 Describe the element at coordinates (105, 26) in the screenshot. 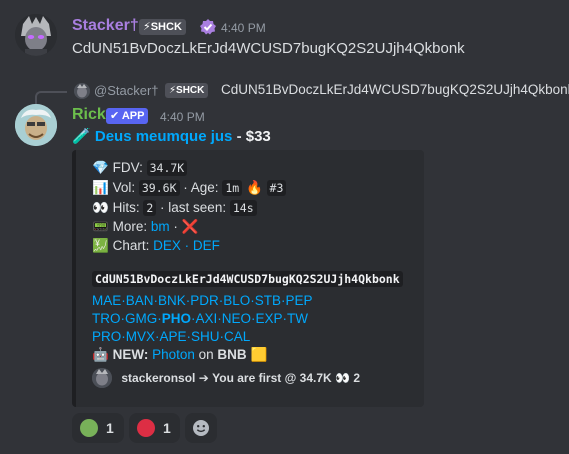

I see `stacker-username: Stacker†` at that location.